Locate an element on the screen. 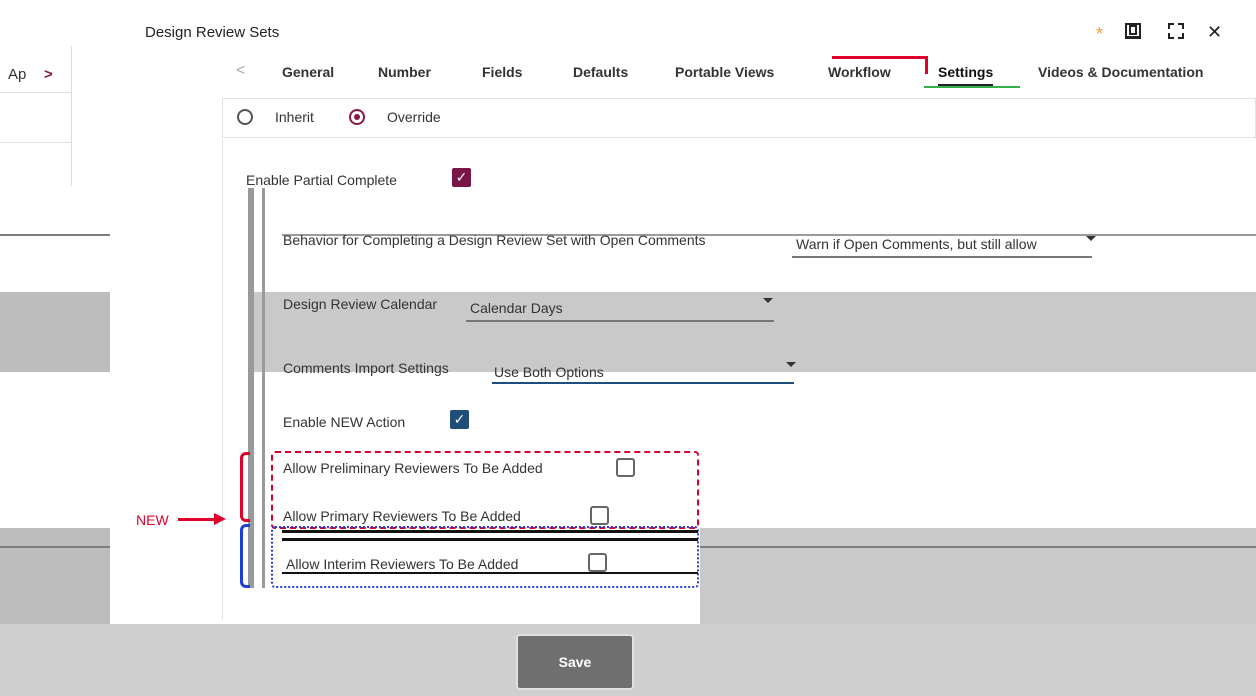  comments-import-label: Comments Import Settings is located at coordinates (366, 368).